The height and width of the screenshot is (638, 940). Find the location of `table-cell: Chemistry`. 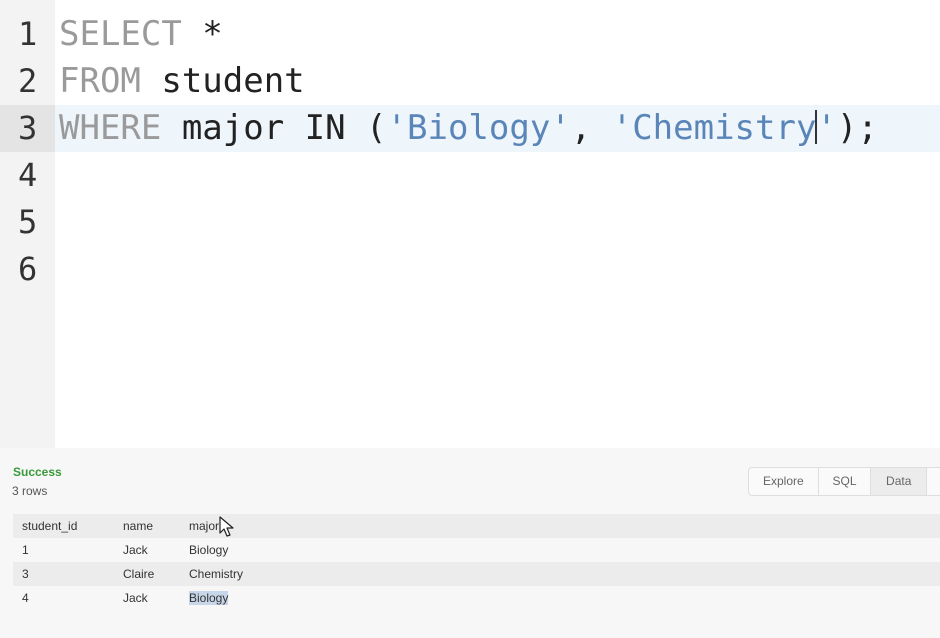

table-cell: Chemistry is located at coordinates (560, 574).